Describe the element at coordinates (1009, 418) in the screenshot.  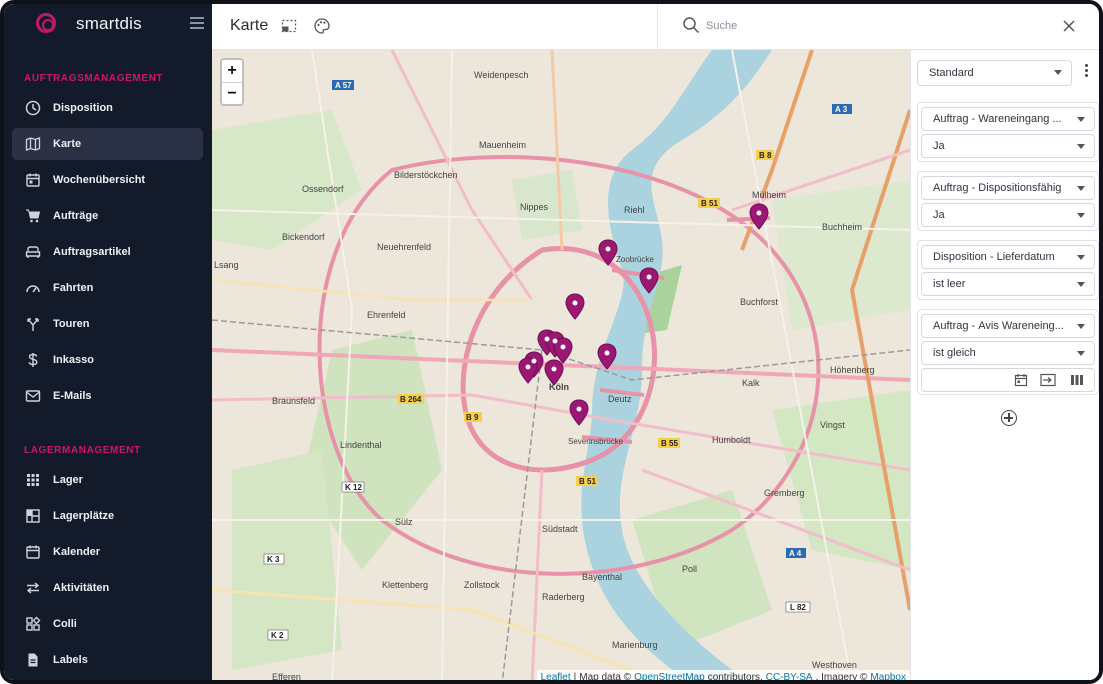
I see `add-filter-icon` at that location.